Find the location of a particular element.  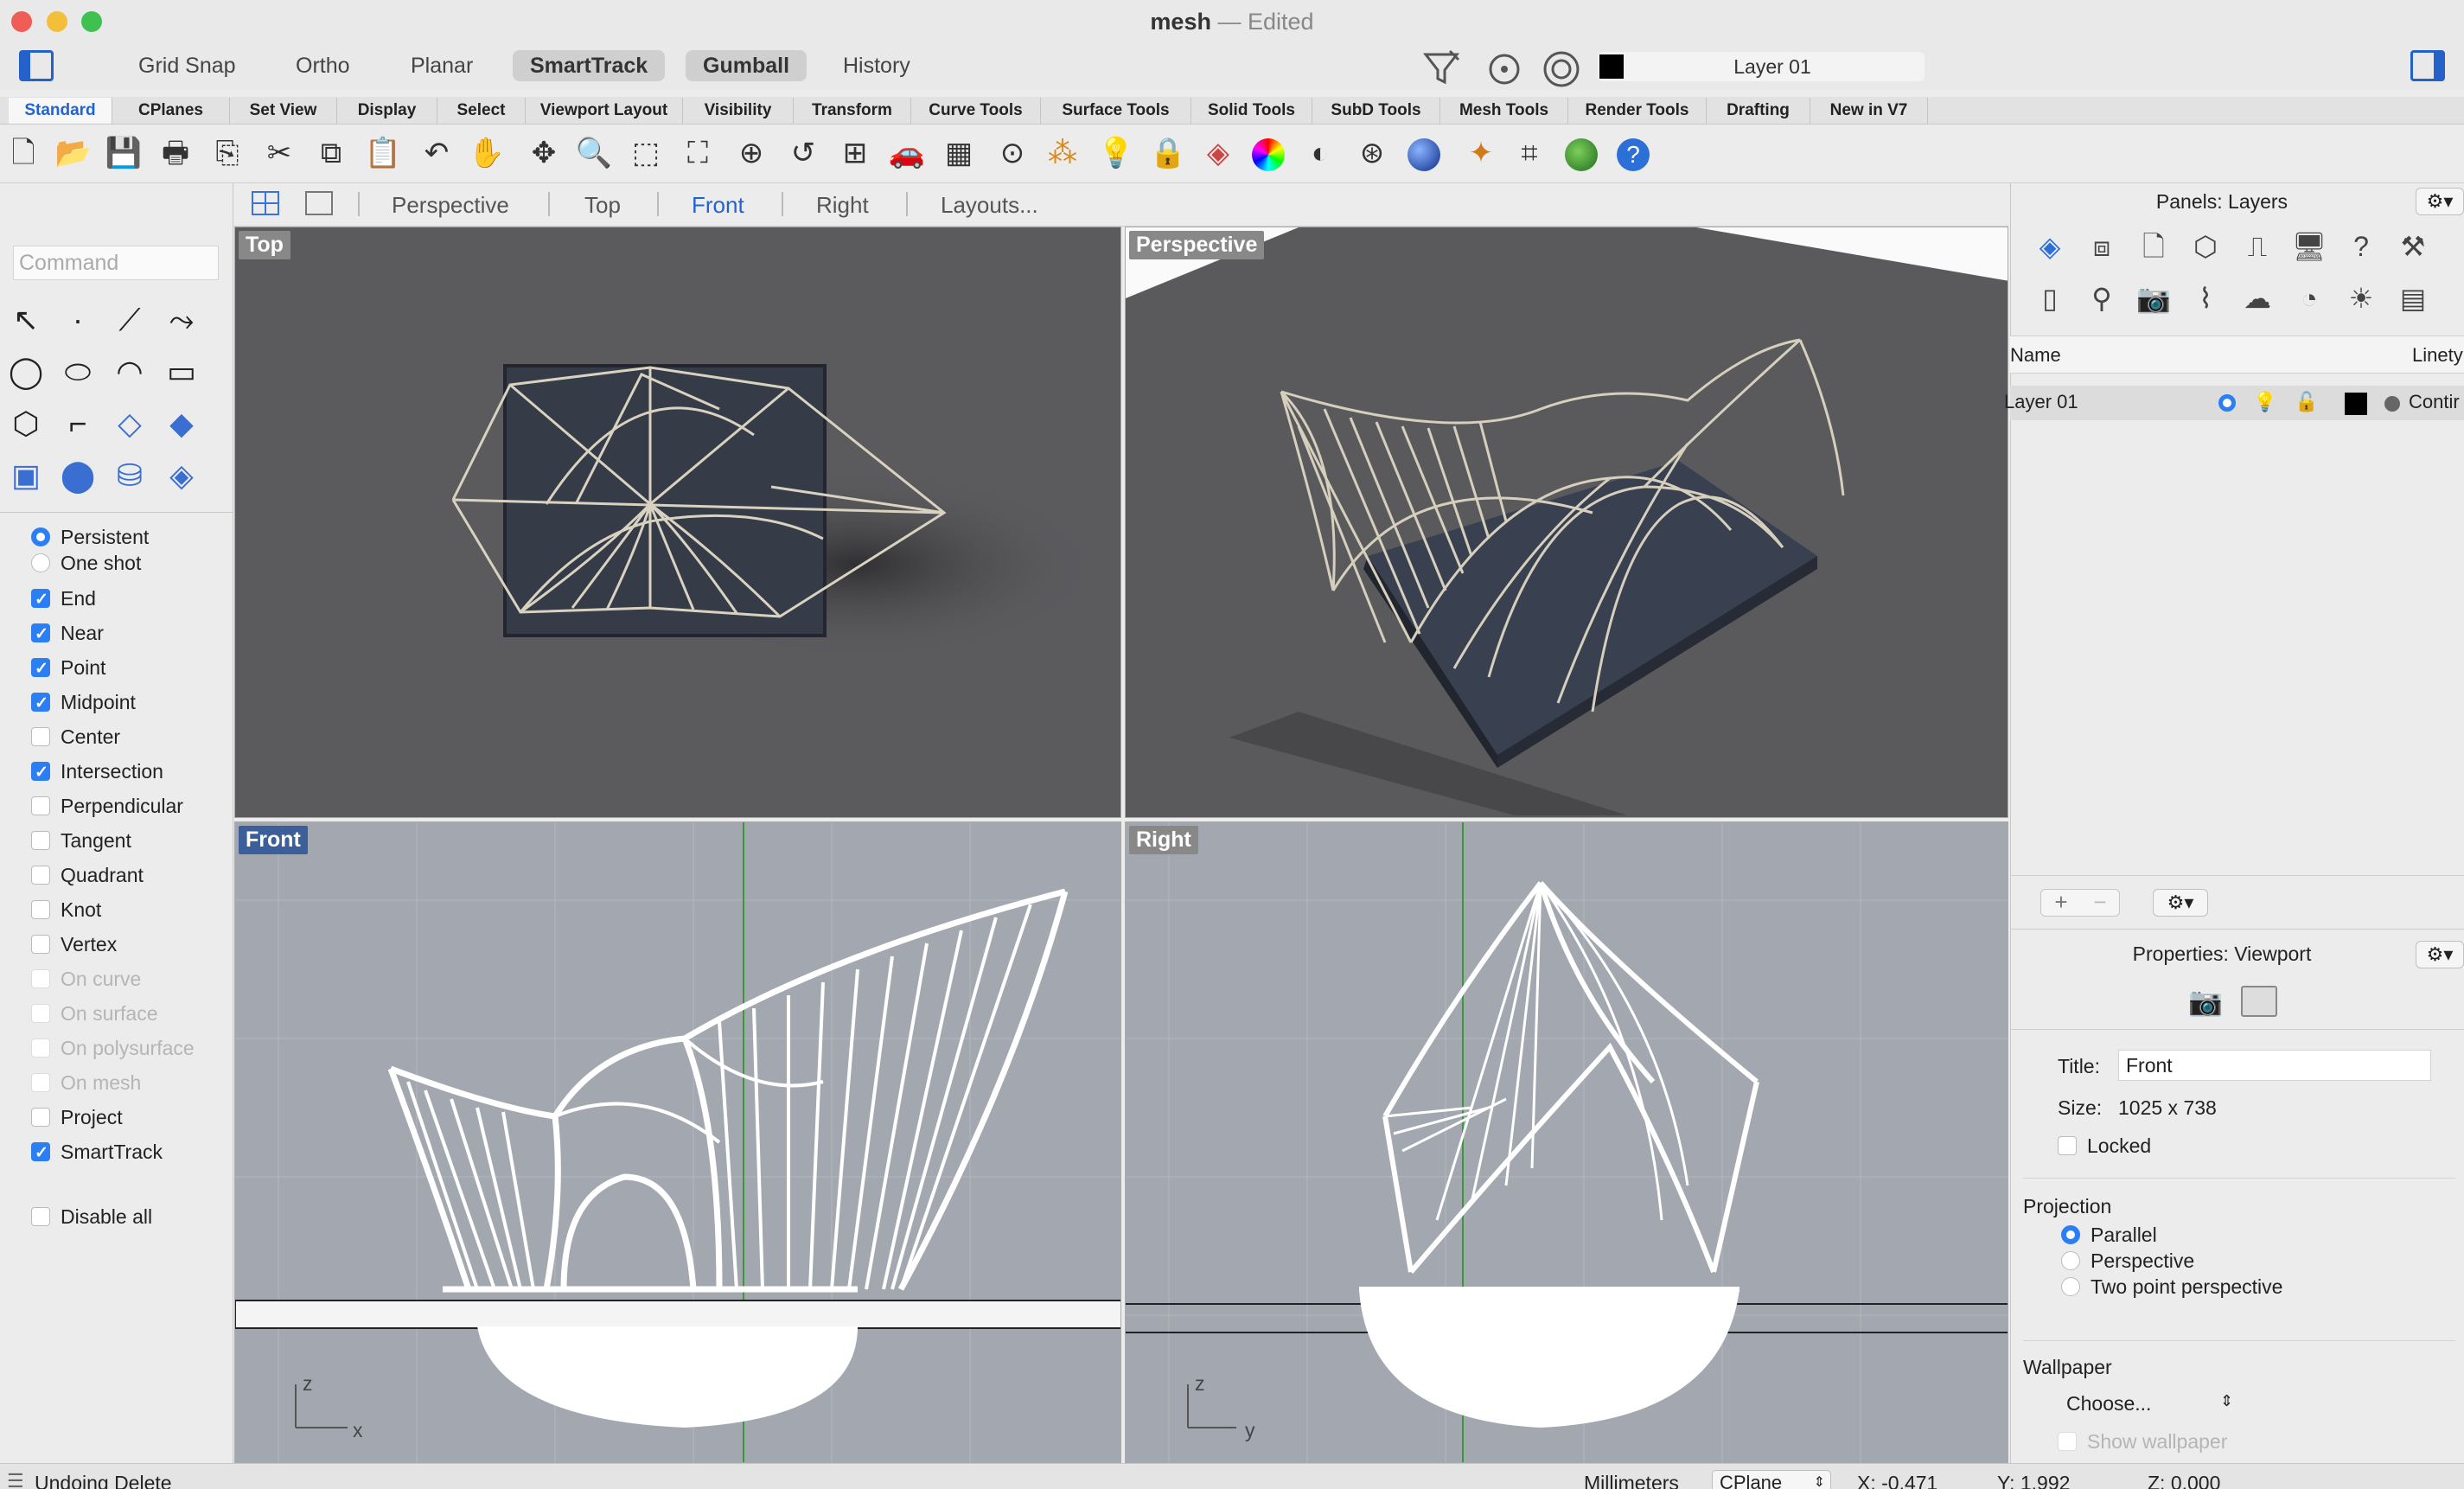

single-viewport-icon is located at coordinates (319, 203).